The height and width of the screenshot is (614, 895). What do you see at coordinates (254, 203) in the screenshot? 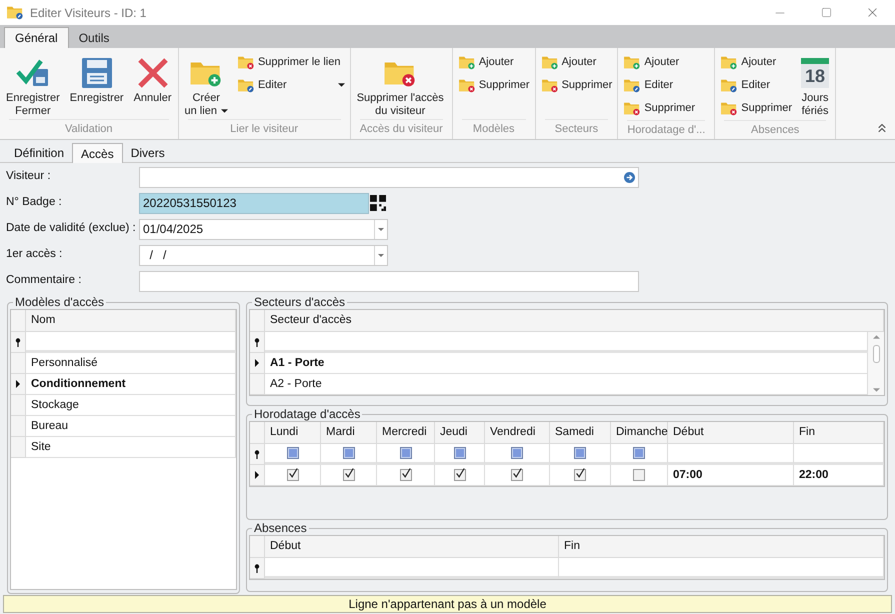
I see `badge-field: 20220531550123` at bounding box center [254, 203].